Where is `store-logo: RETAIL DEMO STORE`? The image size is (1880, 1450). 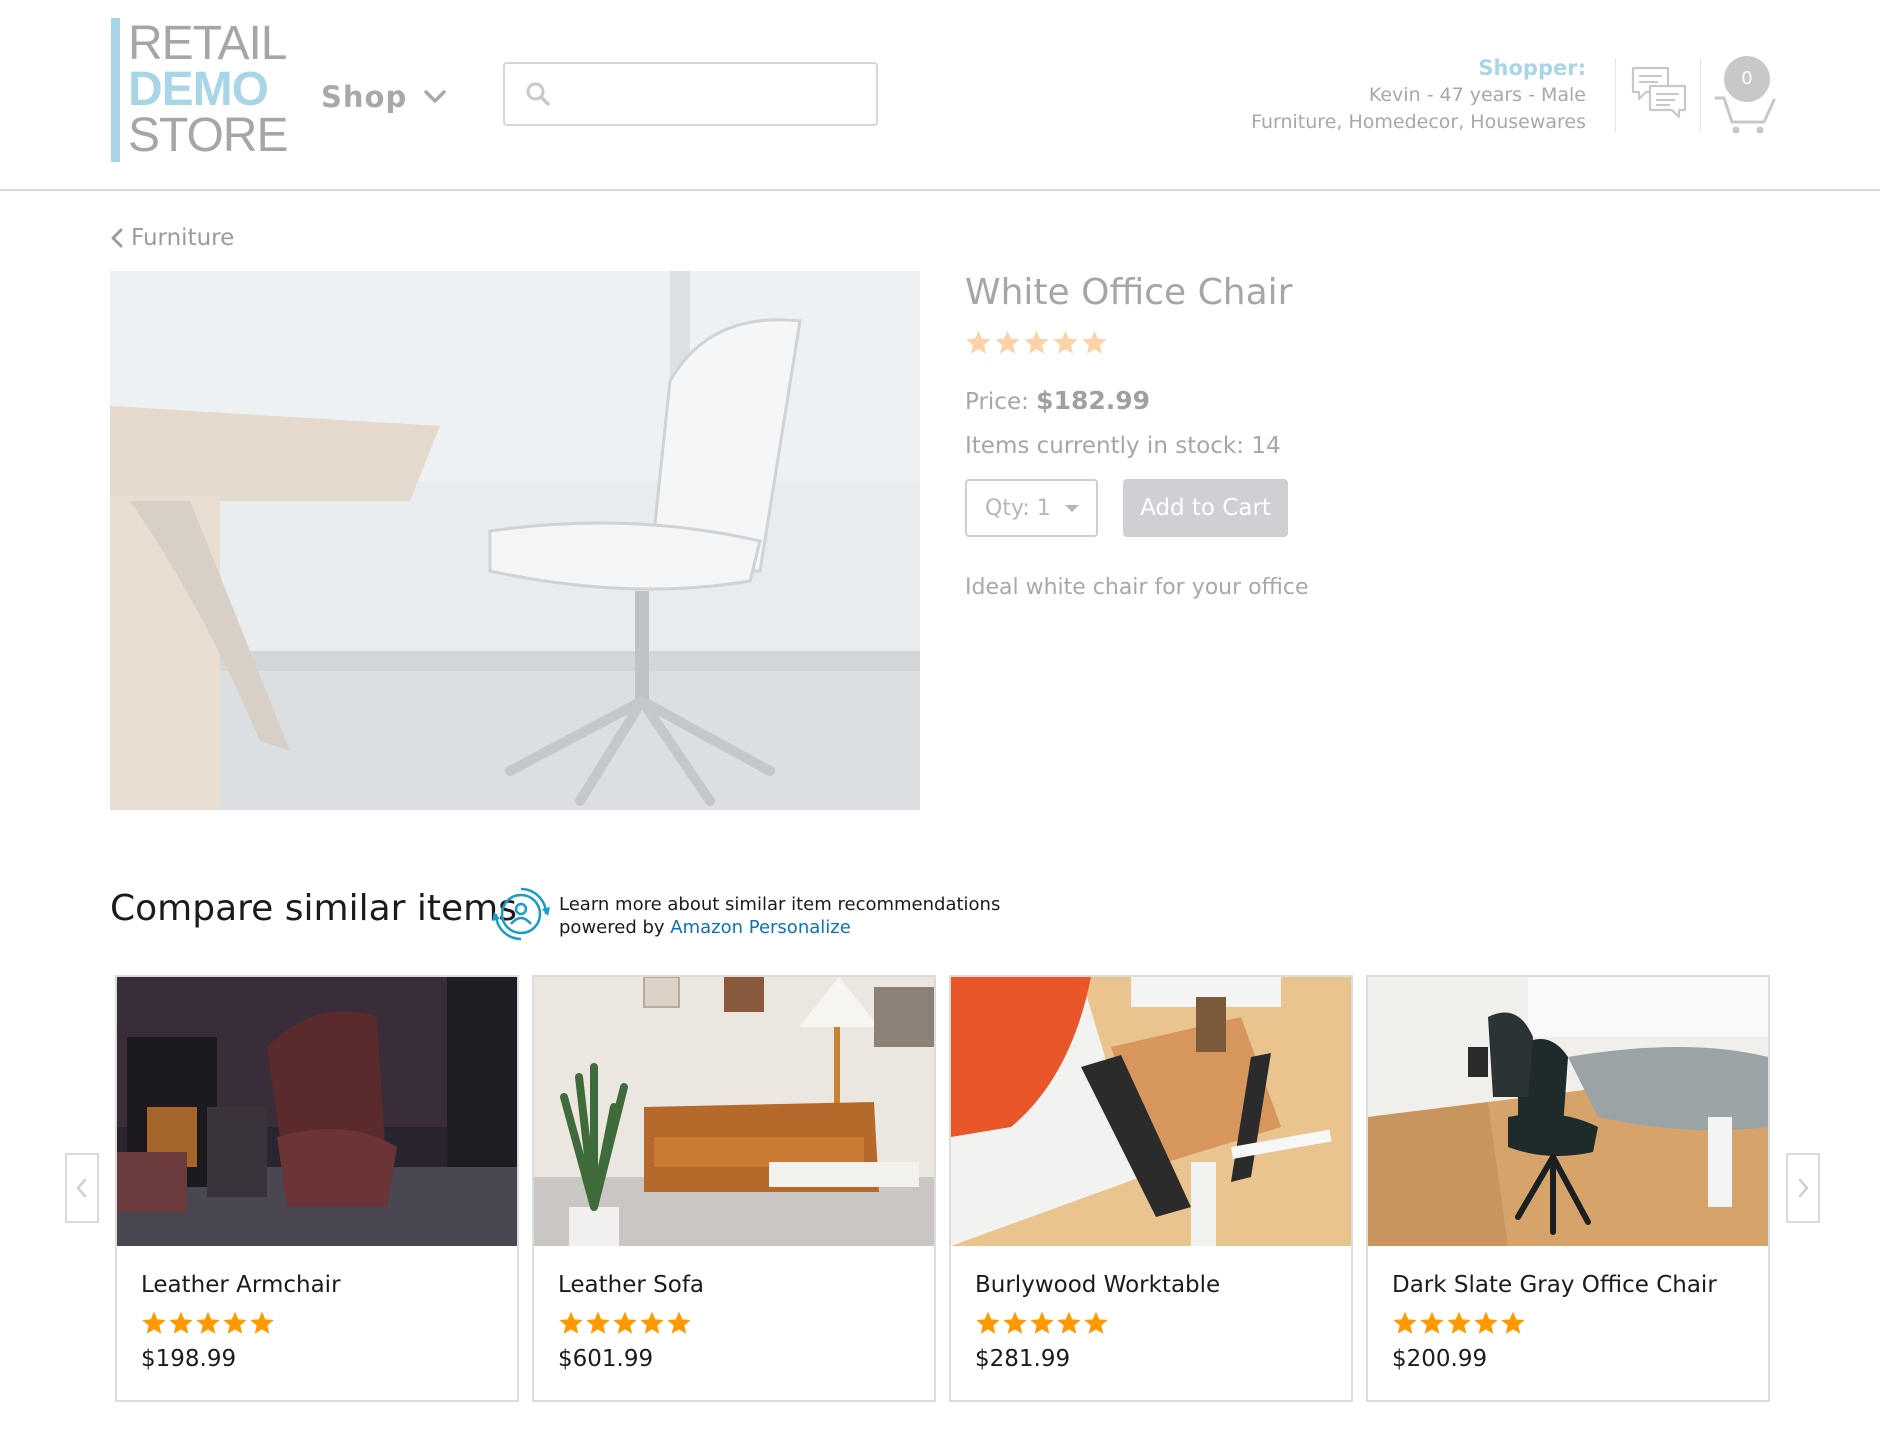 store-logo: RETAIL DEMO STORE is located at coordinates (206, 90).